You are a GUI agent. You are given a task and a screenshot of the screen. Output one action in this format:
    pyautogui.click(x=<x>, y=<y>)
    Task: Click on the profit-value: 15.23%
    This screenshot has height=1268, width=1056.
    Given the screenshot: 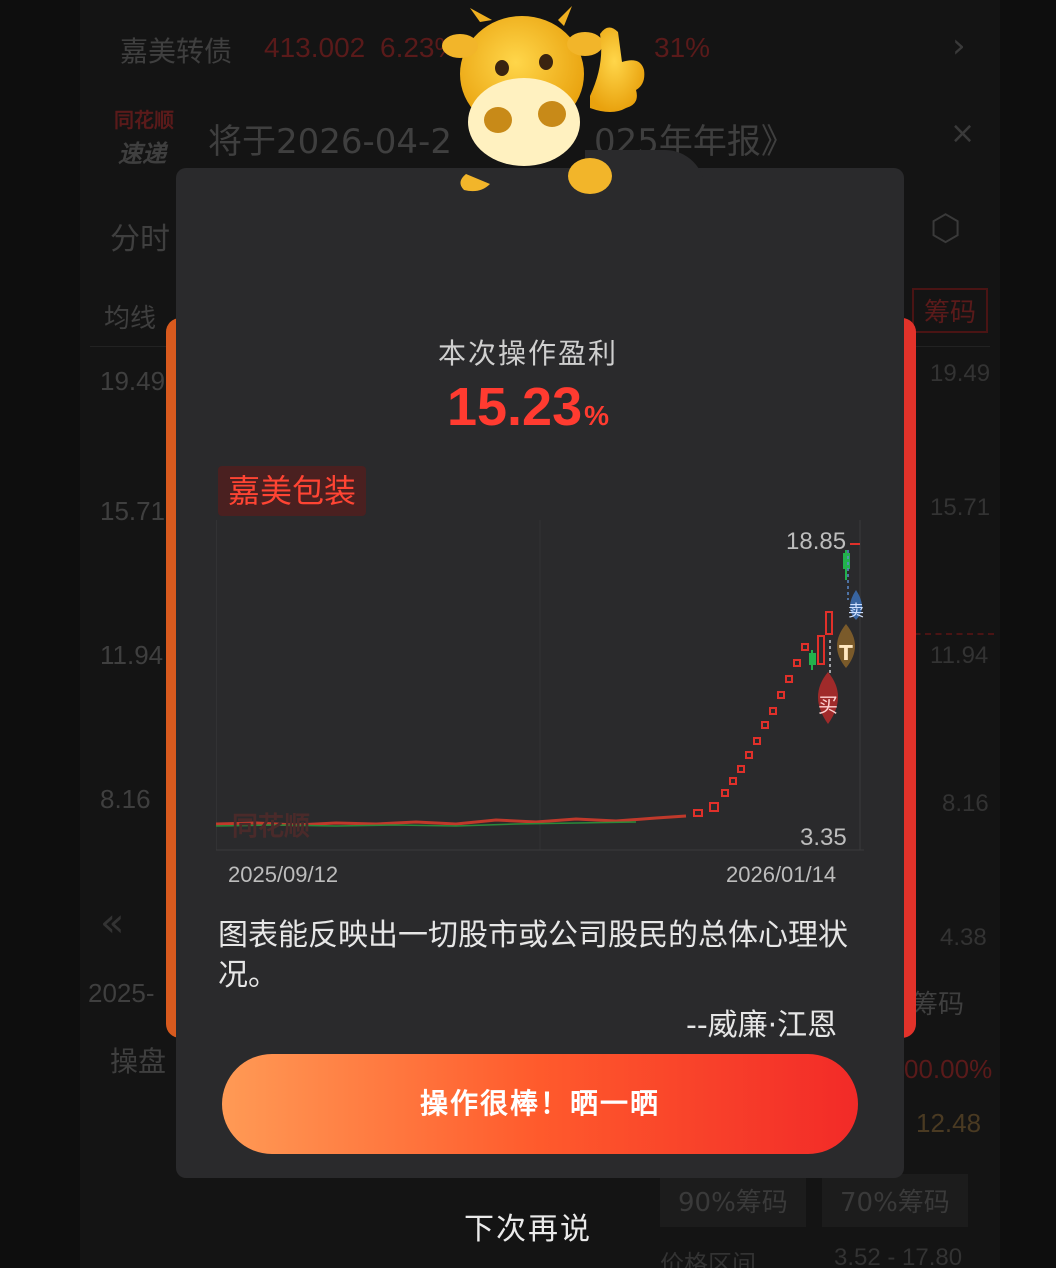 What is the action you would take?
    pyautogui.click(x=528, y=407)
    